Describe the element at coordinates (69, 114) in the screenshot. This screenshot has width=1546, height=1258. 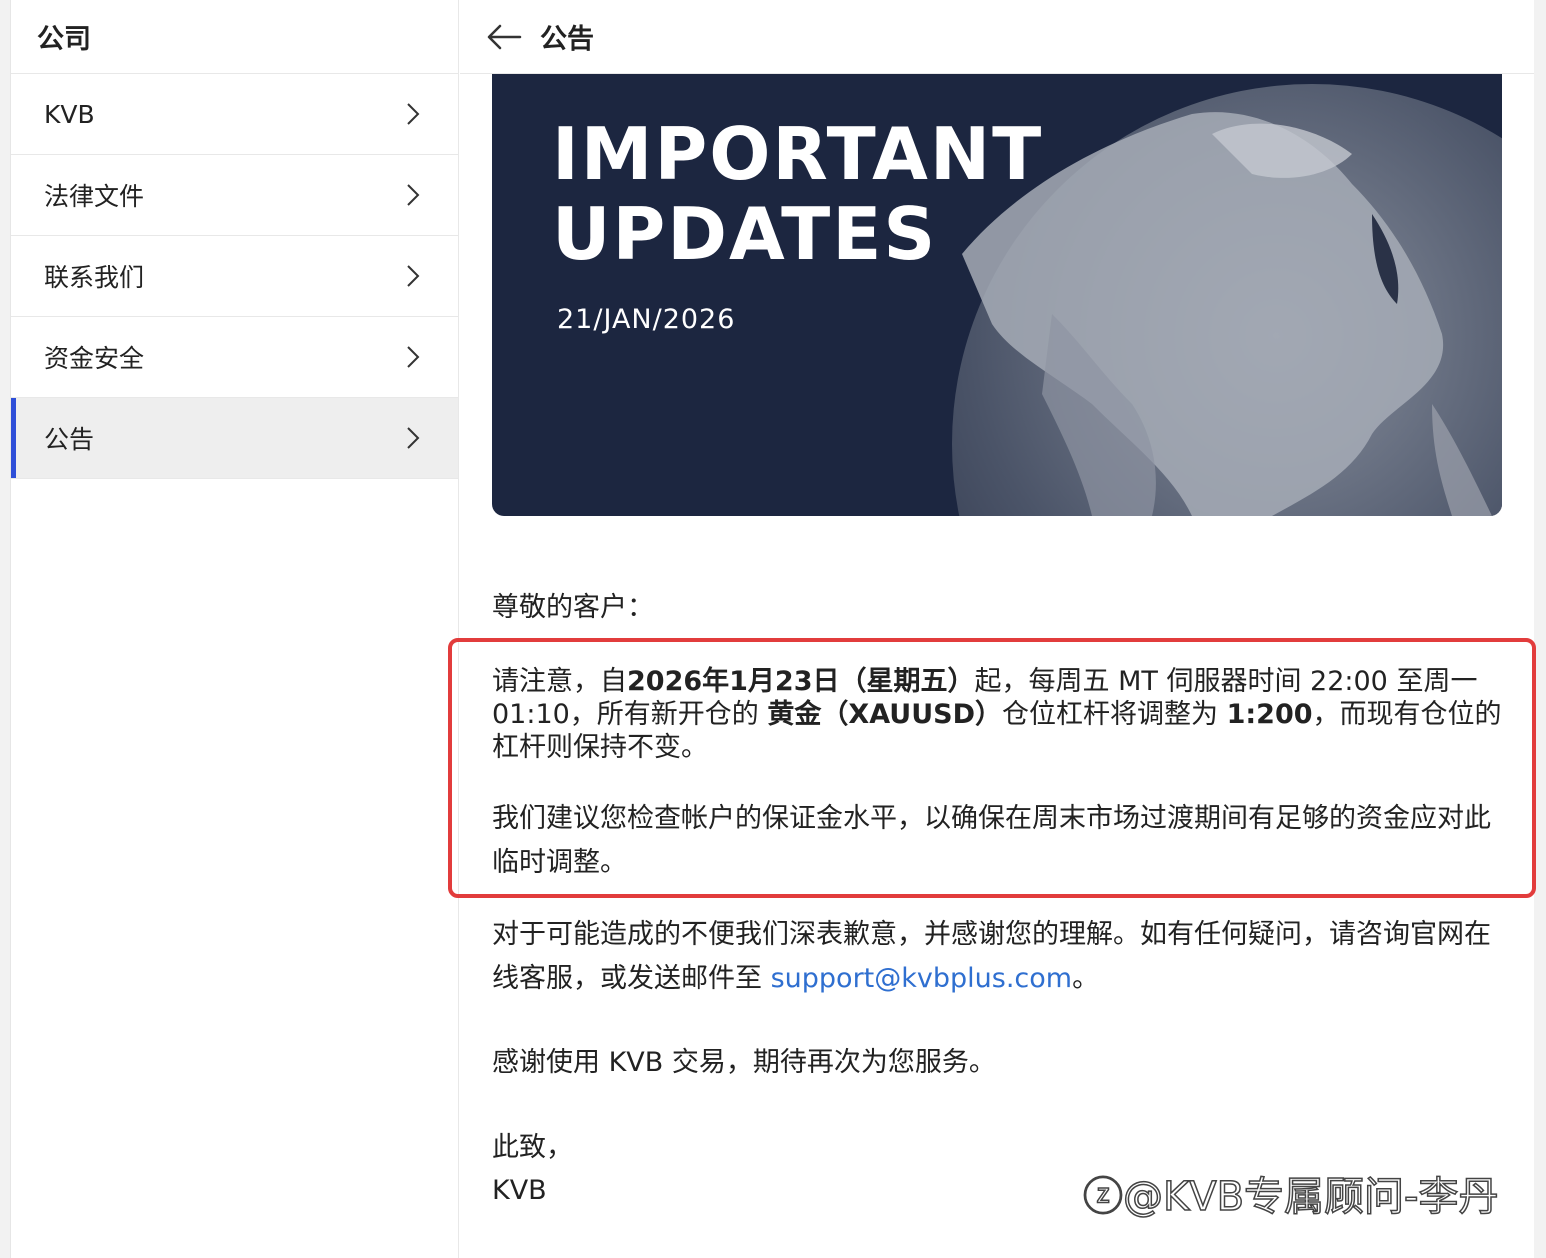
I see `sidebar-item-label: KVB` at that location.